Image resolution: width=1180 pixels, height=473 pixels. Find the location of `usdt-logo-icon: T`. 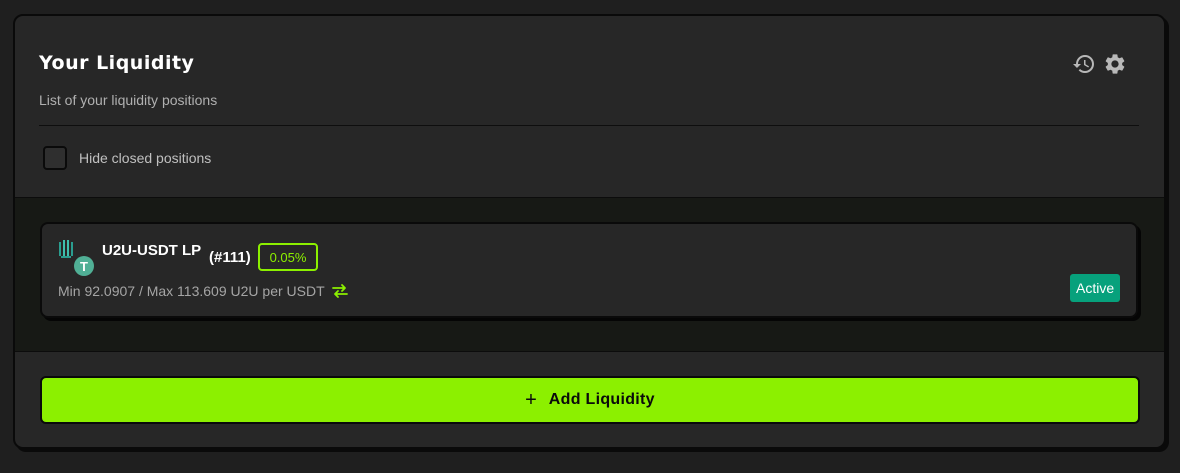

usdt-logo-icon: T is located at coordinates (84, 266).